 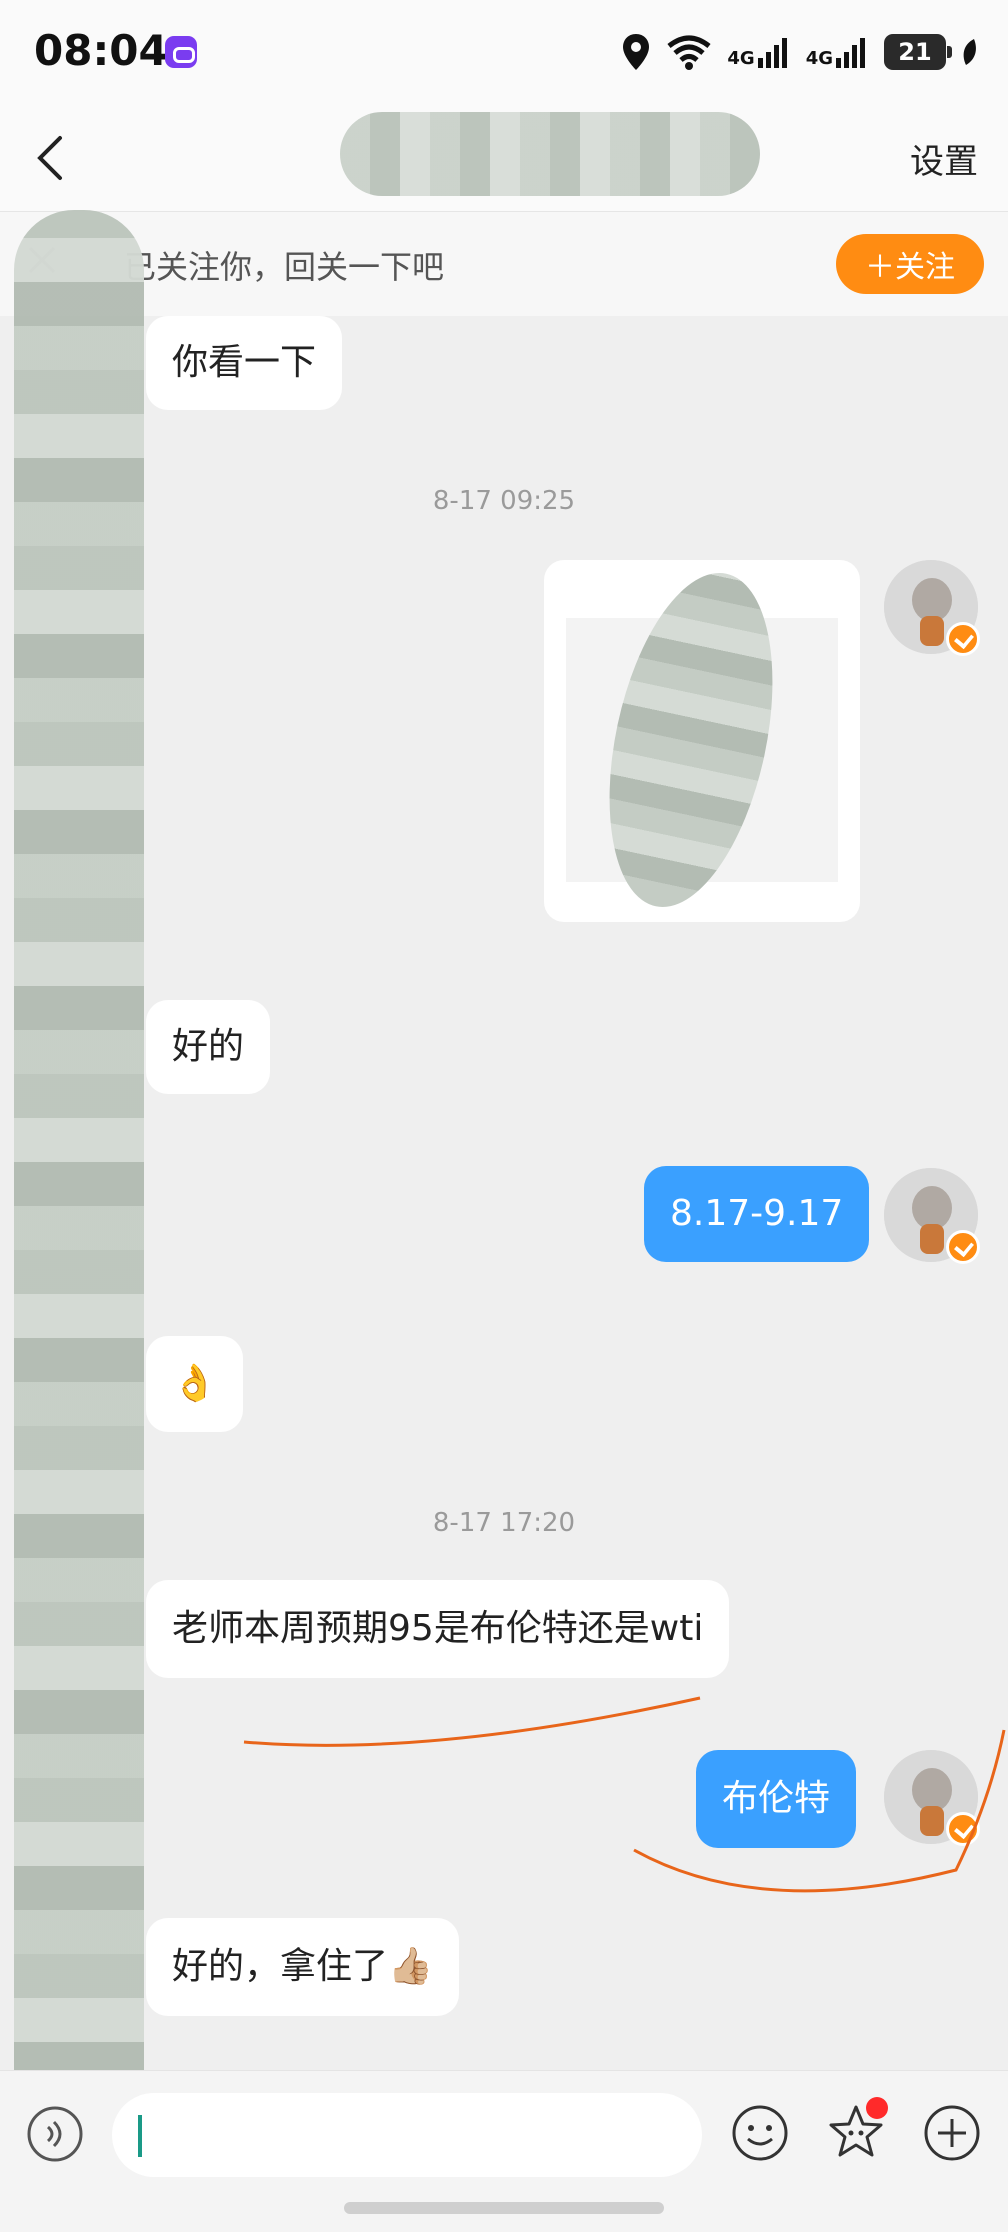 I want to click on redacted-sender-avatars, so click(x=79, y=1170).